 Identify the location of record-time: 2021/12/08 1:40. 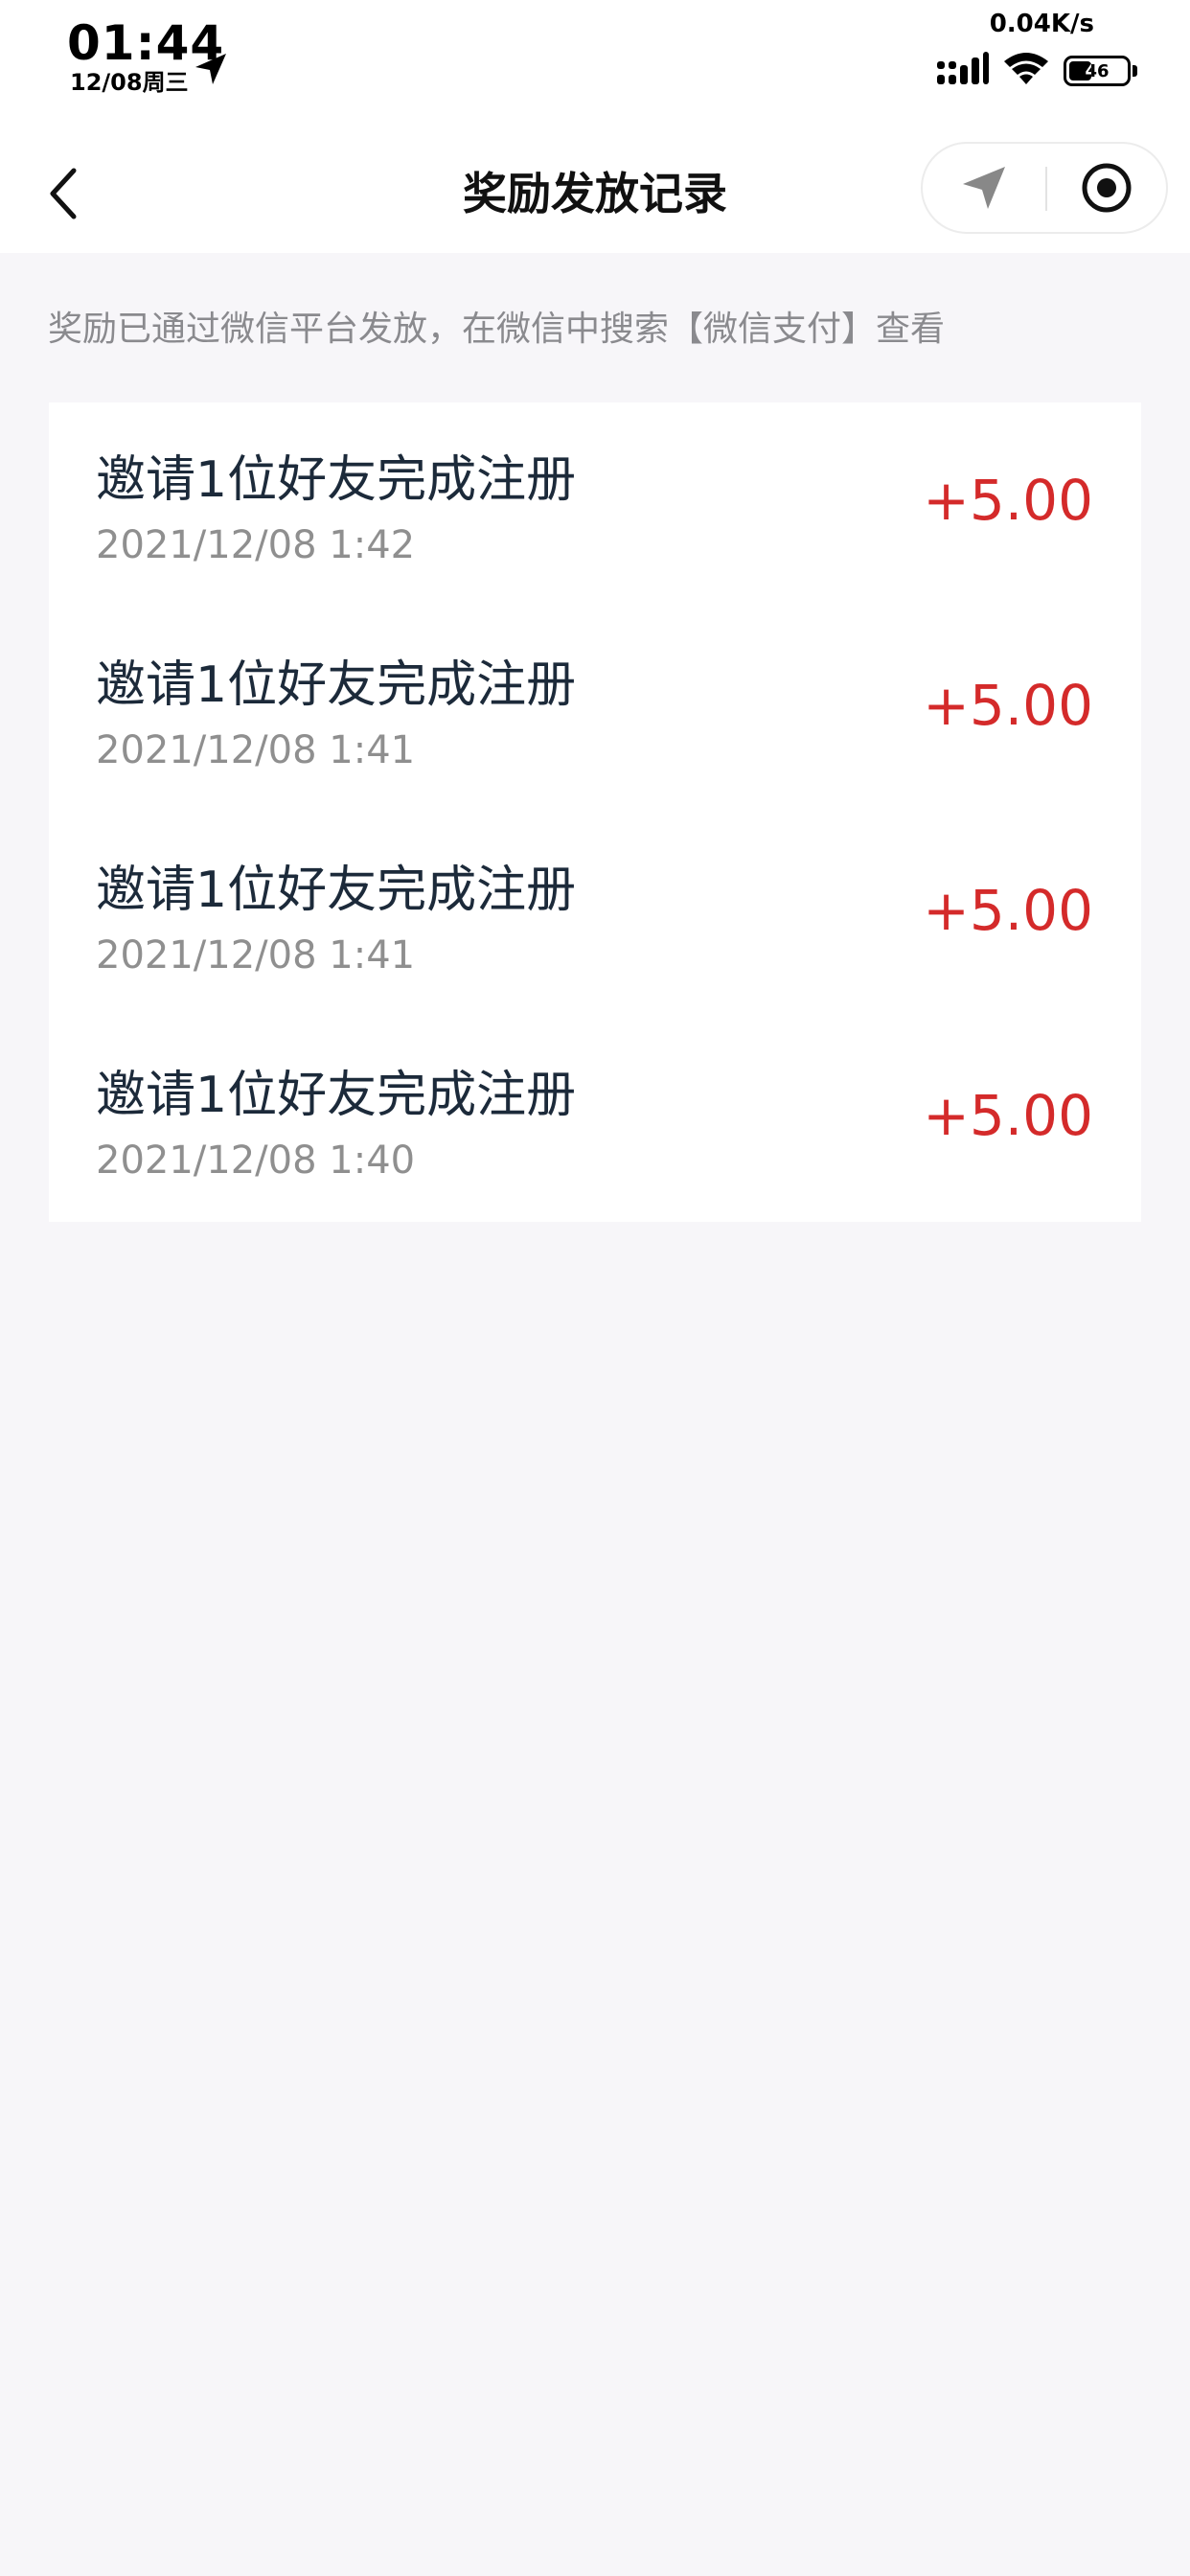
(256, 1160).